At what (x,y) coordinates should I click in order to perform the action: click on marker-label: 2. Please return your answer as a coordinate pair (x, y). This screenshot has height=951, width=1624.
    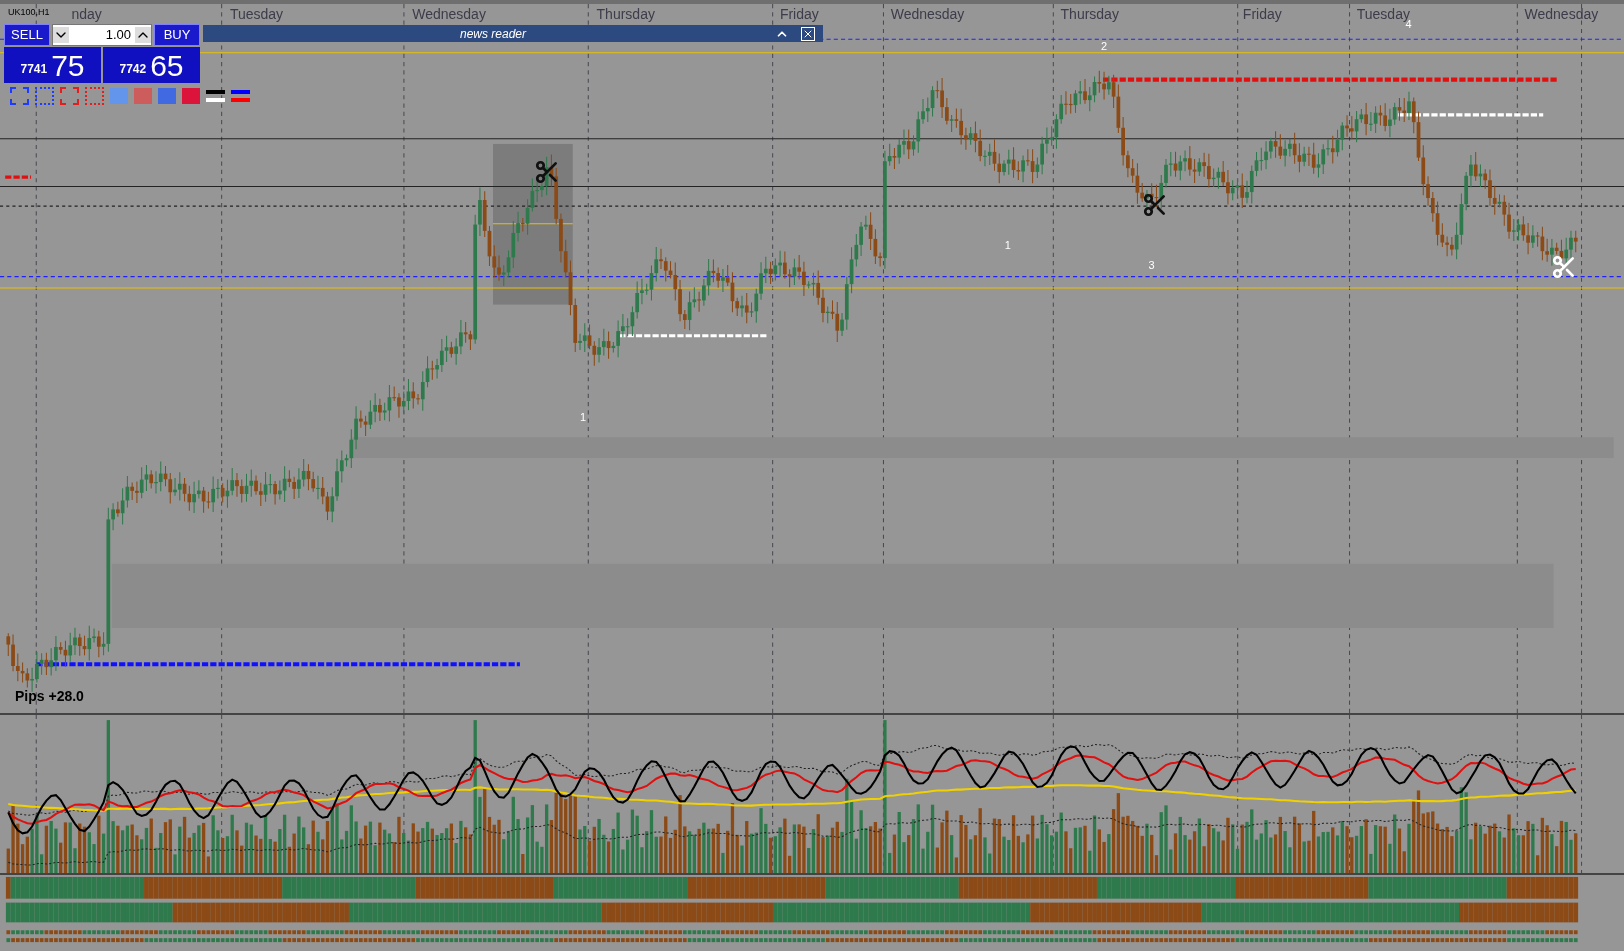
    Looking at the image, I should click on (1104, 47).